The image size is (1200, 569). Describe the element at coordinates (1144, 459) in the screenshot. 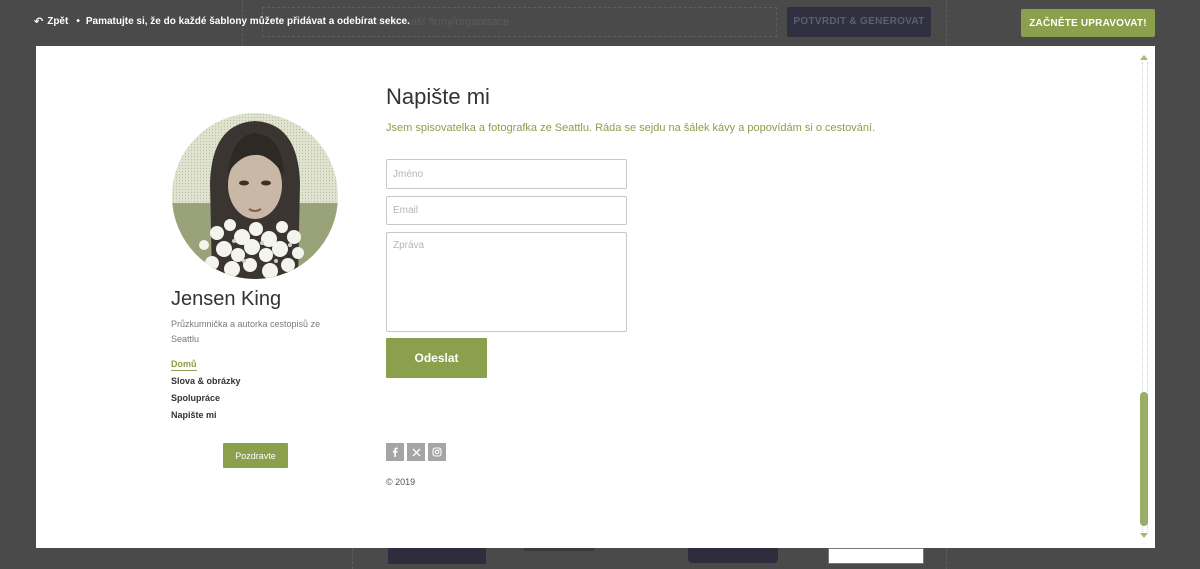

I see `scroll-thumb` at that location.